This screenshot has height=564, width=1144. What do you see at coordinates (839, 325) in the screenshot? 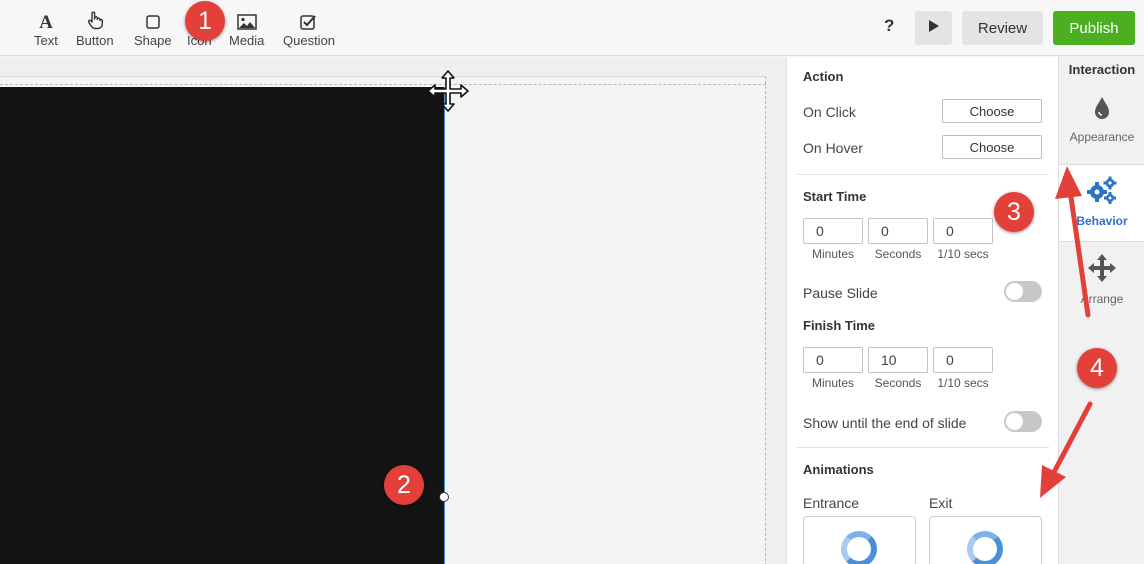
I see `finish-time-heading: Finish Time` at bounding box center [839, 325].